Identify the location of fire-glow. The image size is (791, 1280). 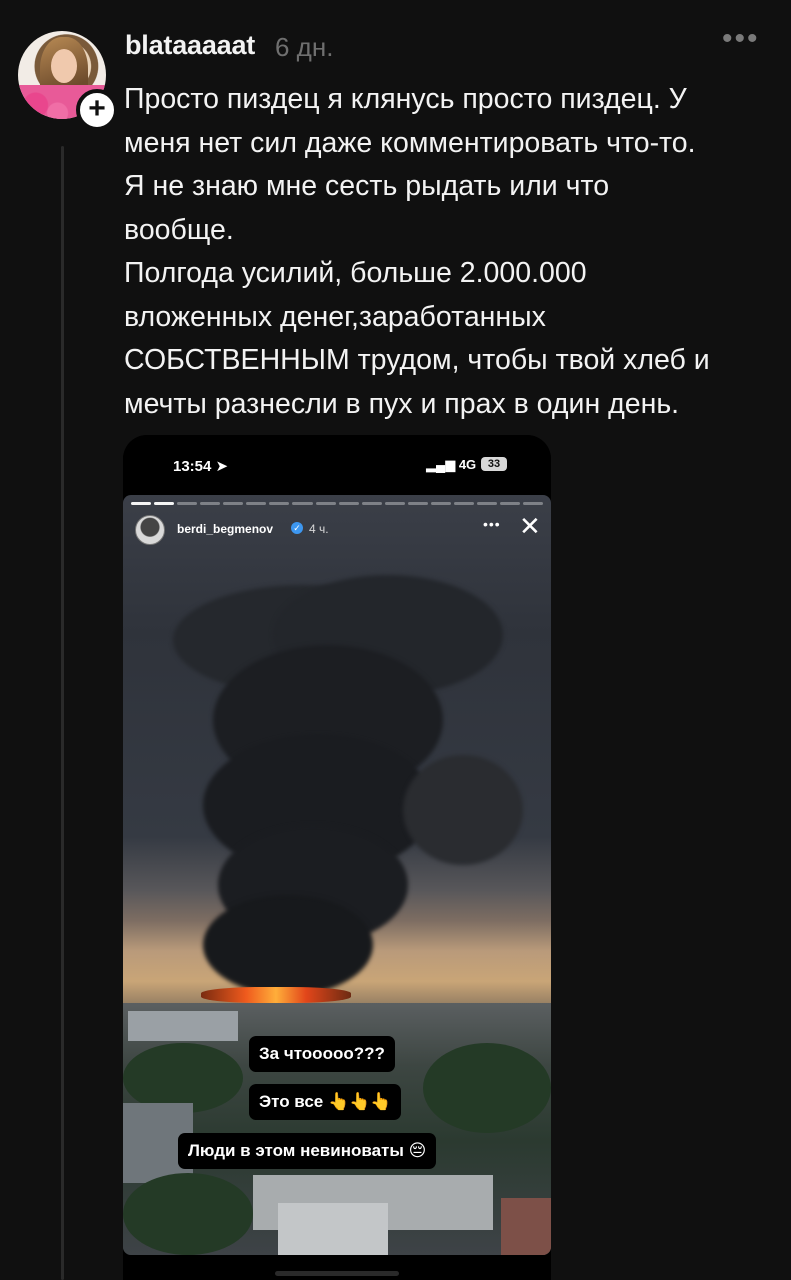
(276, 995).